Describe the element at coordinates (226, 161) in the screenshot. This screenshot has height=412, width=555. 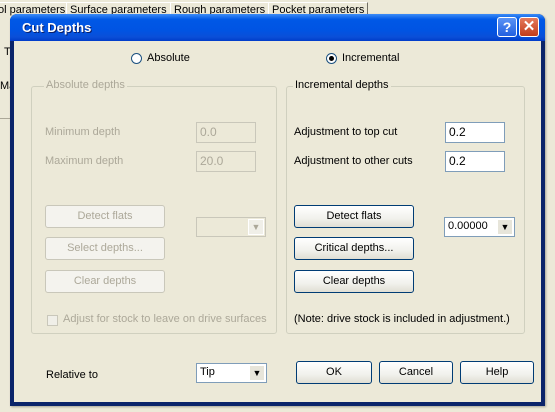
I see `maximum-depth-field: 20.0` at that location.